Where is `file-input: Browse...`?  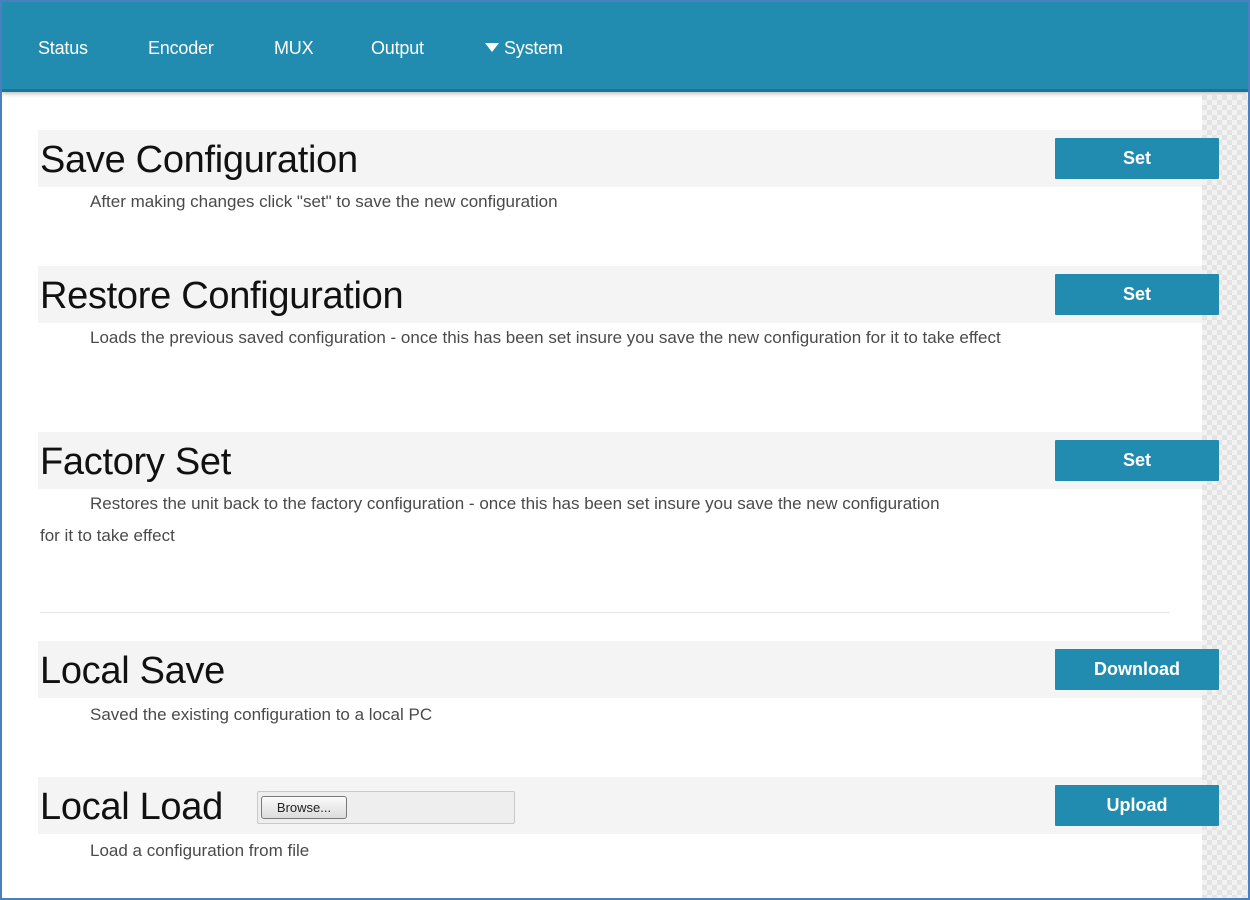 file-input: Browse... is located at coordinates (386, 807).